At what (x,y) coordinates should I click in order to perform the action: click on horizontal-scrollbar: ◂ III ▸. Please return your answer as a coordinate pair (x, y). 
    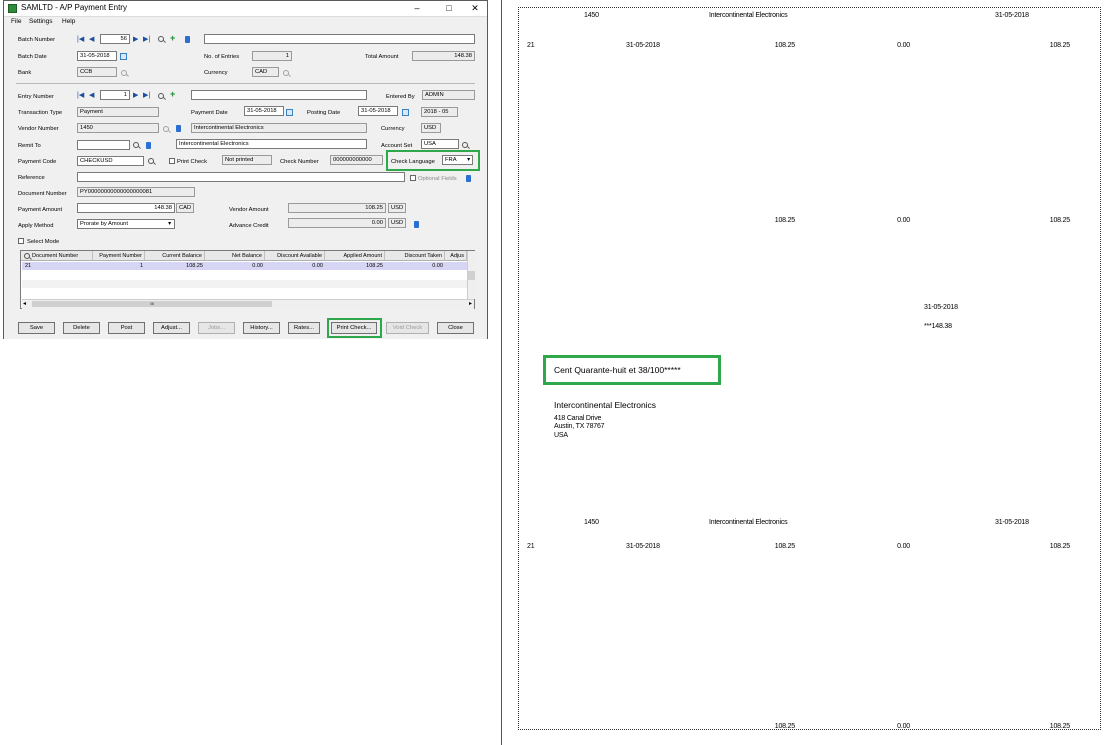
    Looking at the image, I should click on (248, 304).